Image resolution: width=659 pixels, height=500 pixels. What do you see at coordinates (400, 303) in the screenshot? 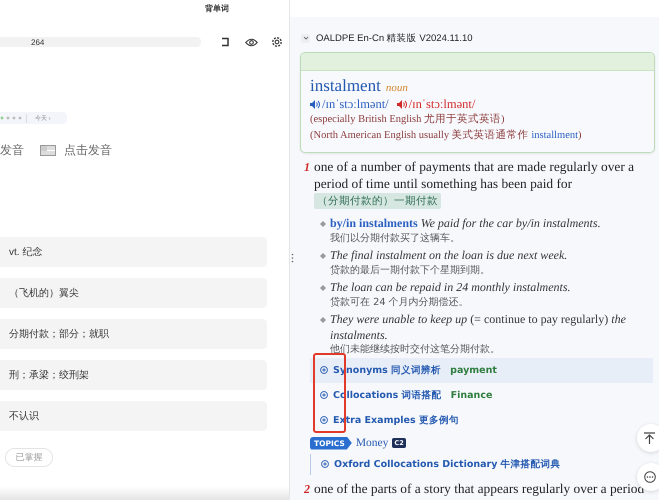
I see `example-translation: 贷款可在 24 个月内分期偿还。` at bounding box center [400, 303].